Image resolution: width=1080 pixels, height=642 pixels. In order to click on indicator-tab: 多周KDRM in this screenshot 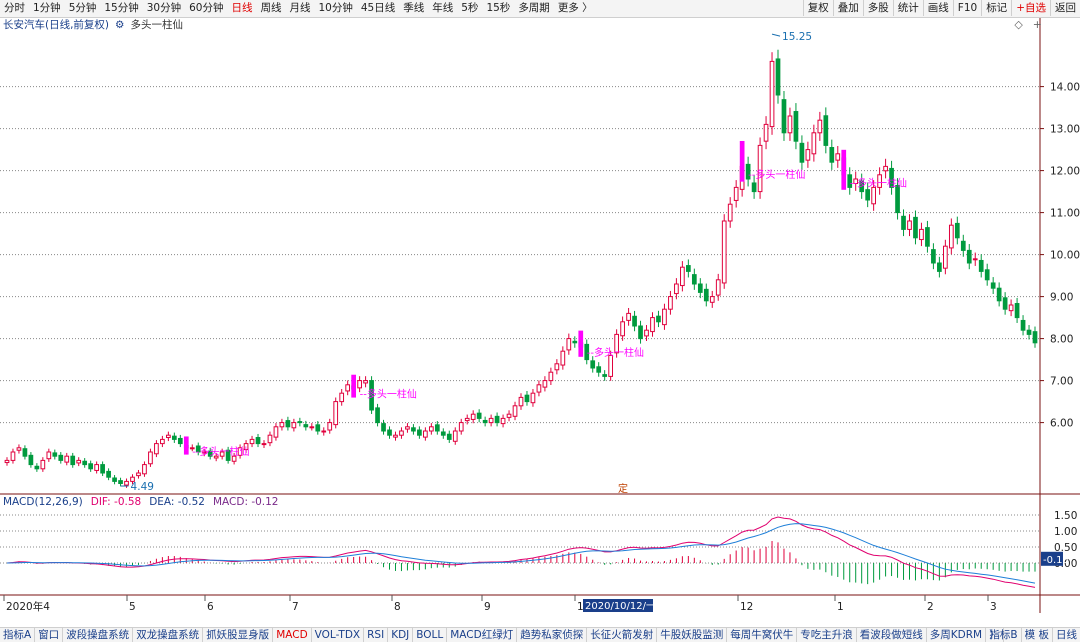, I will do `click(957, 635)`.